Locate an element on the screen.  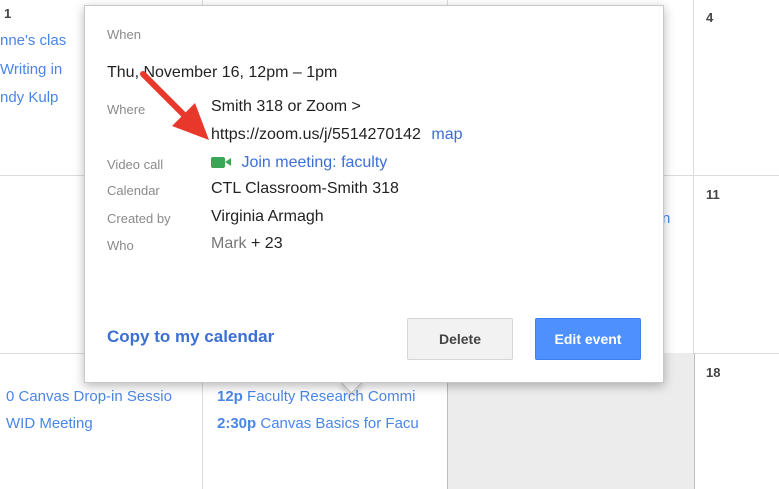
who-label: Who is located at coordinates (120, 245).